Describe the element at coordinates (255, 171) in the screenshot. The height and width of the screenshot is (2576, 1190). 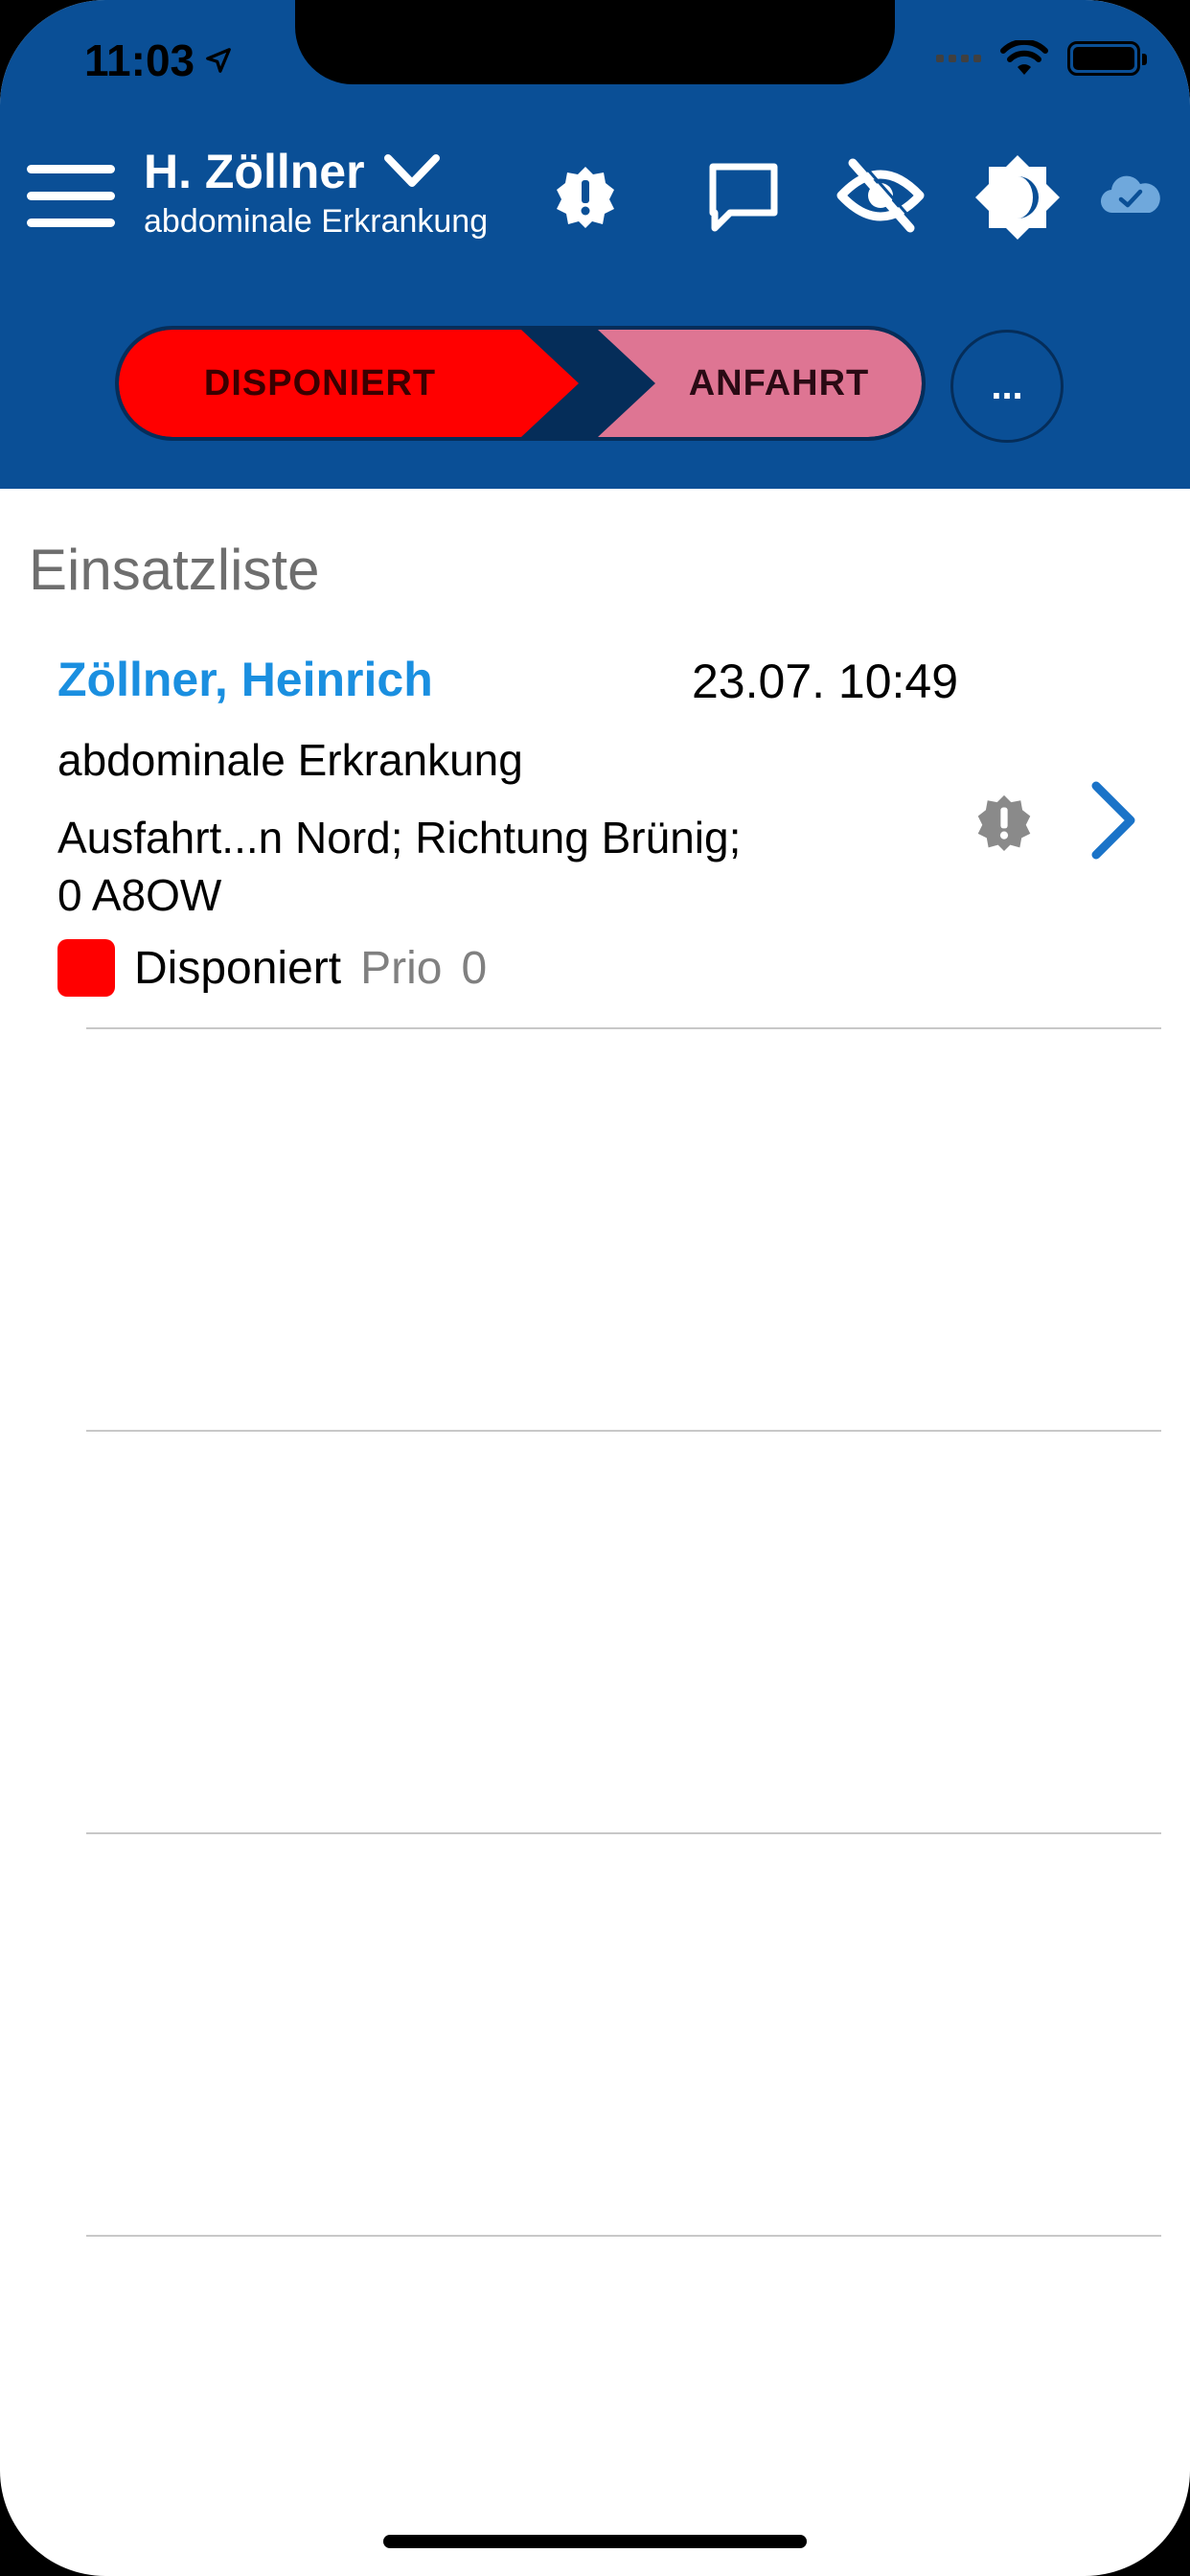
I see `user-name-text: H. Zöllner` at that location.